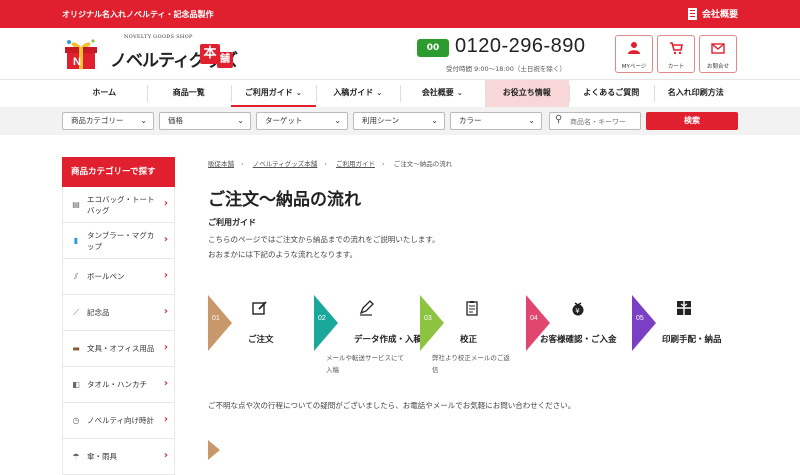 This screenshot has height=475, width=800. I want to click on mypage-button: MYページ, so click(634, 54).